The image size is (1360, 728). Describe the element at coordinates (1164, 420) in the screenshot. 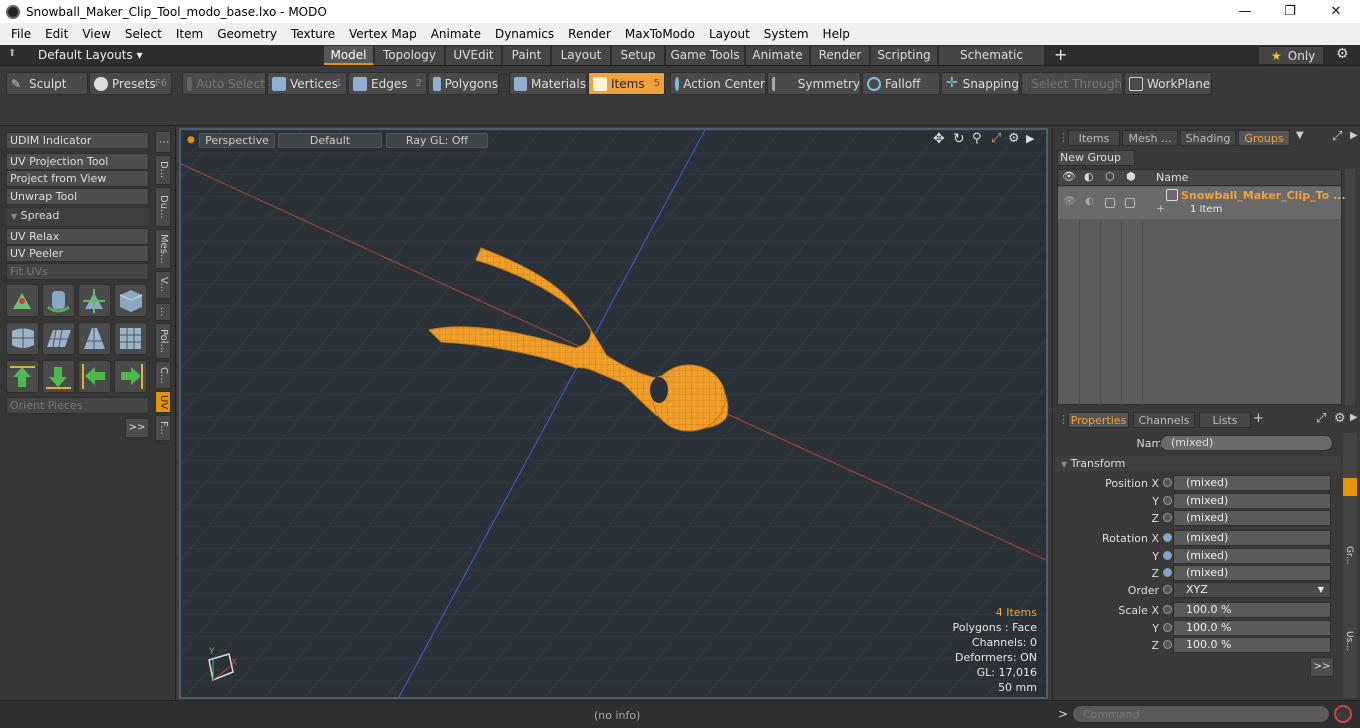

I see `tab-channels: Channels` at that location.